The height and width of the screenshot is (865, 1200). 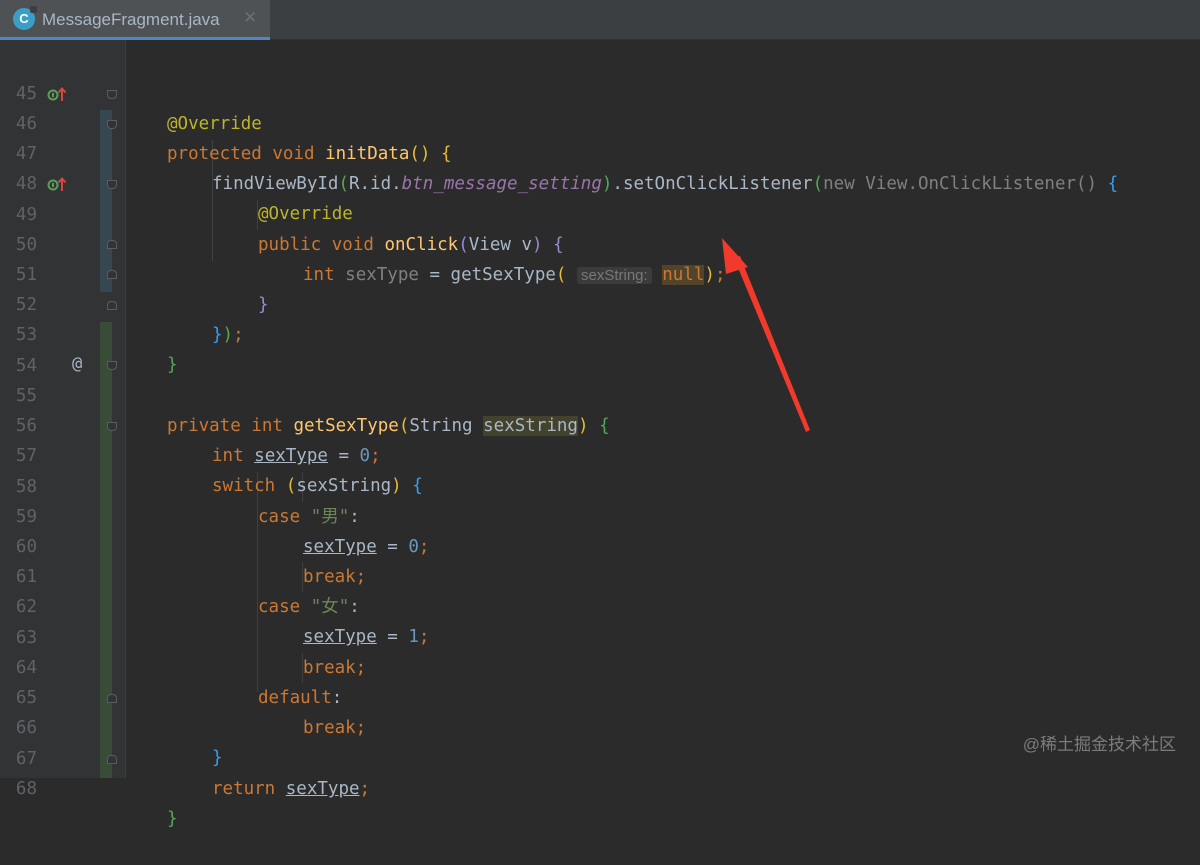 I want to click on red-arrow-annotation, so click(x=766, y=335).